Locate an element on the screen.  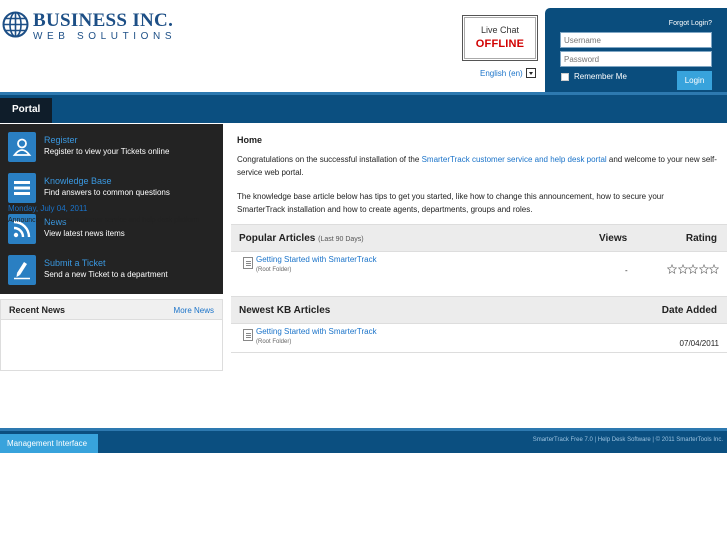
article-views: - is located at coordinates (626, 270).